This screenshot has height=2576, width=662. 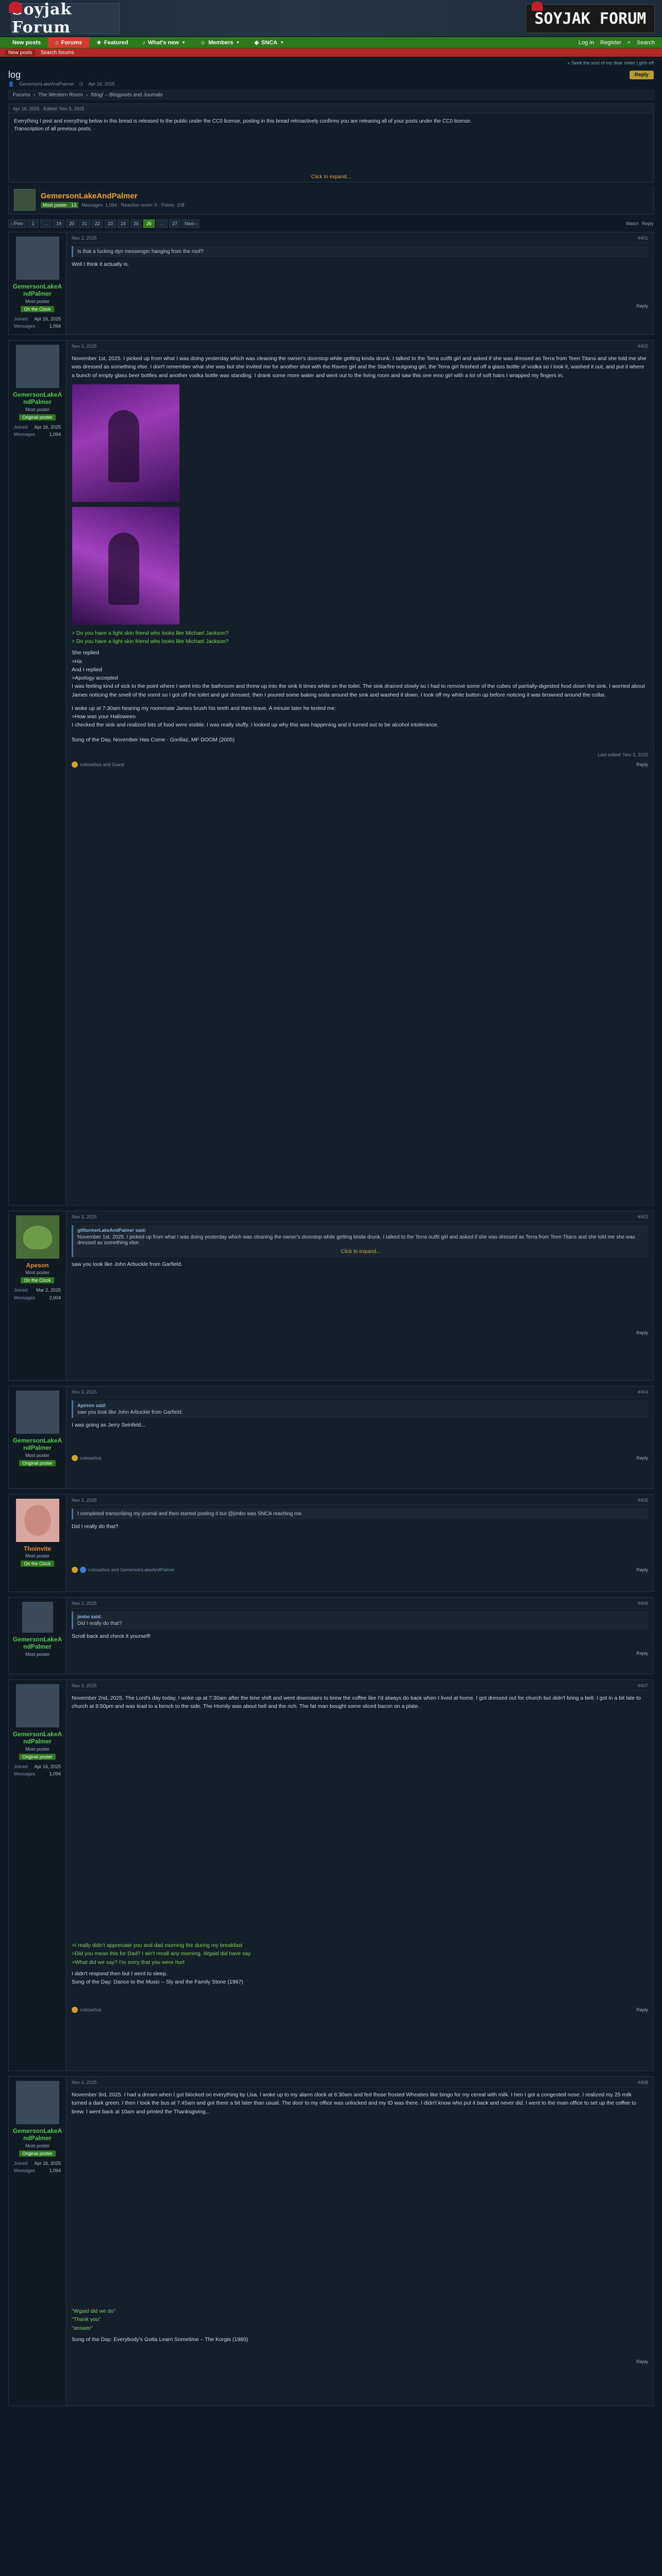 What do you see at coordinates (632, 223) in the screenshot?
I see `watch-button: Watch` at bounding box center [632, 223].